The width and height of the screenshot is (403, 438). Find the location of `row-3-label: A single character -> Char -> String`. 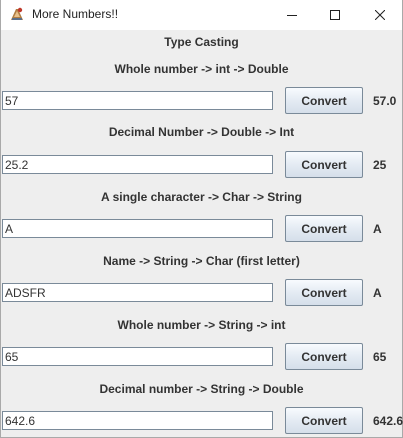

row-3-label: A single character -> Char -> String is located at coordinates (201, 197).